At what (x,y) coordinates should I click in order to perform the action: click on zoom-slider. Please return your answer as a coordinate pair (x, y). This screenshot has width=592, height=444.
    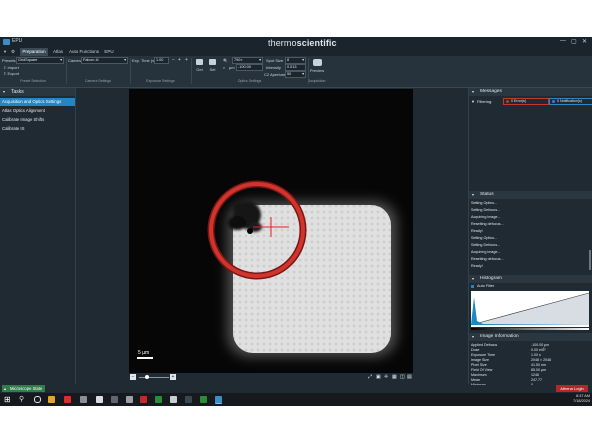
    Looking at the image, I should click on (154, 377).